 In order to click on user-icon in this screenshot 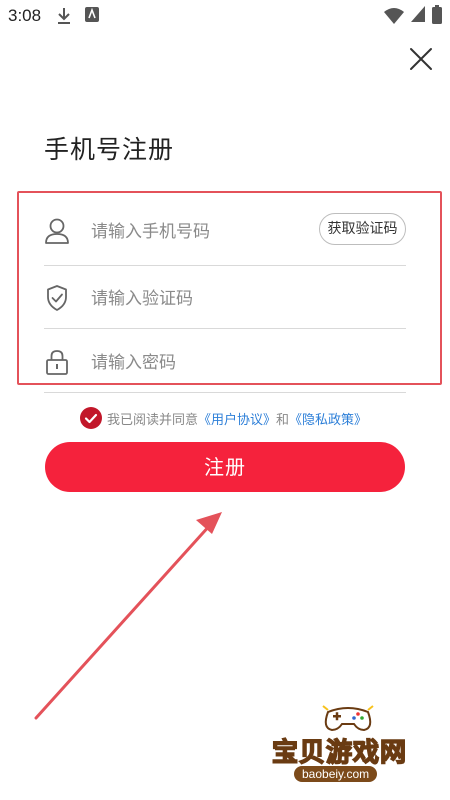, I will do `click(57, 231)`.